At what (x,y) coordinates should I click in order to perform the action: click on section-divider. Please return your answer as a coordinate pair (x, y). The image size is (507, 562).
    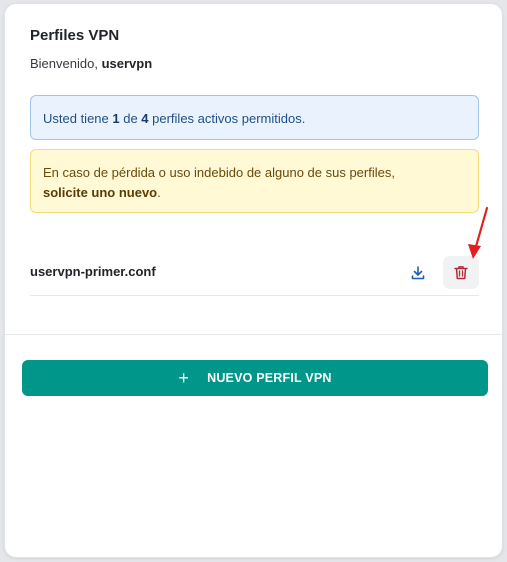
    Looking at the image, I should click on (253, 334).